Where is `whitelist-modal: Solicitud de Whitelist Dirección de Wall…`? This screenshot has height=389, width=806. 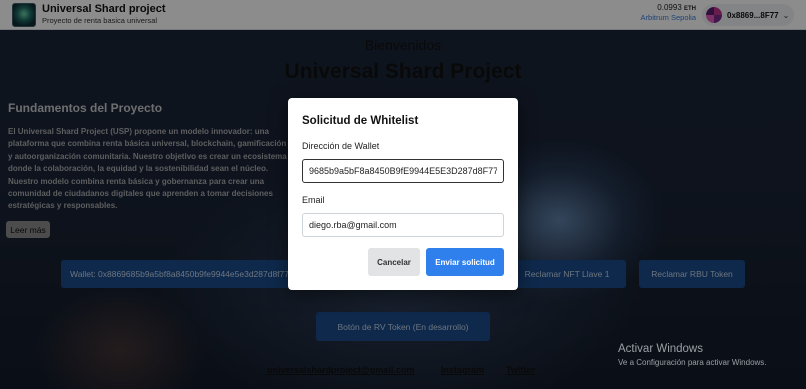 whitelist-modal: Solicitud de Whitelist Dirección de Wall… is located at coordinates (403, 194).